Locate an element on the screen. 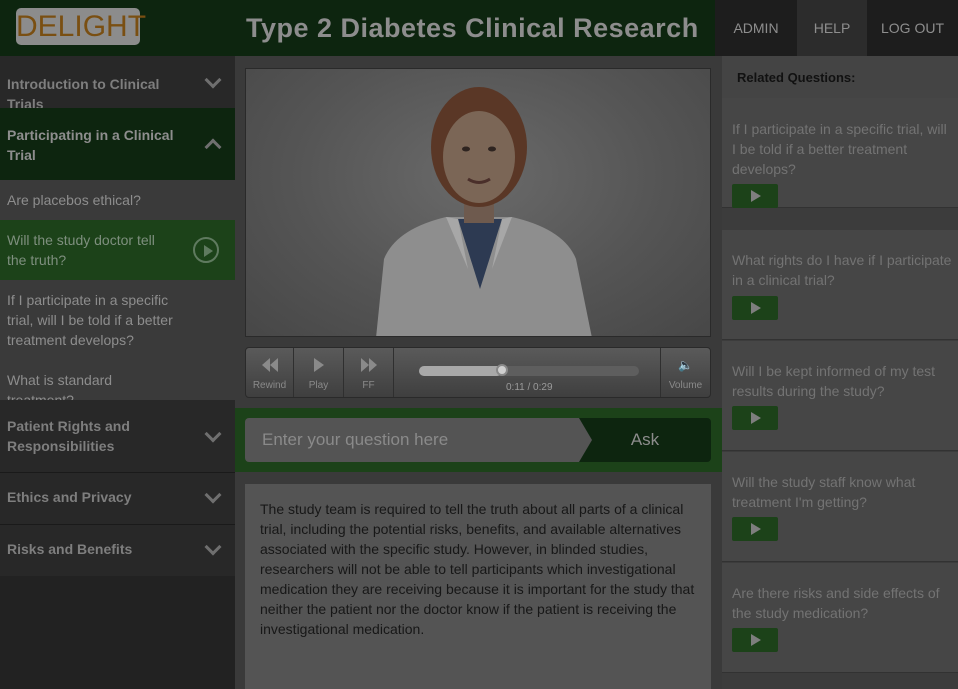 Image resolution: width=958 pixels, height=689 pixels. fast-forward-label: FF is located at coordinates (368, 385).